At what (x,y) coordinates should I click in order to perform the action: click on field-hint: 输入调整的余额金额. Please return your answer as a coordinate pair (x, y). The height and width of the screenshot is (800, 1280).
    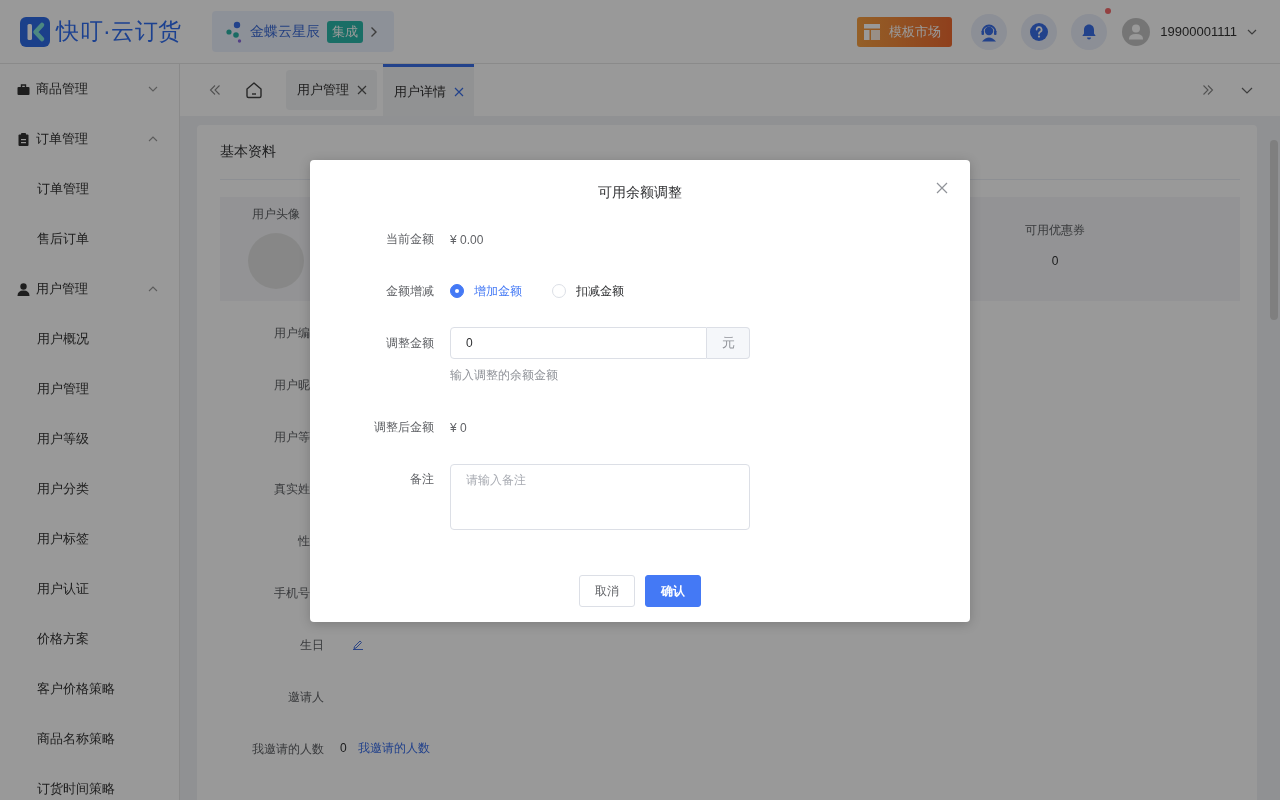
    Looking at the image, I should click on (504, 375).